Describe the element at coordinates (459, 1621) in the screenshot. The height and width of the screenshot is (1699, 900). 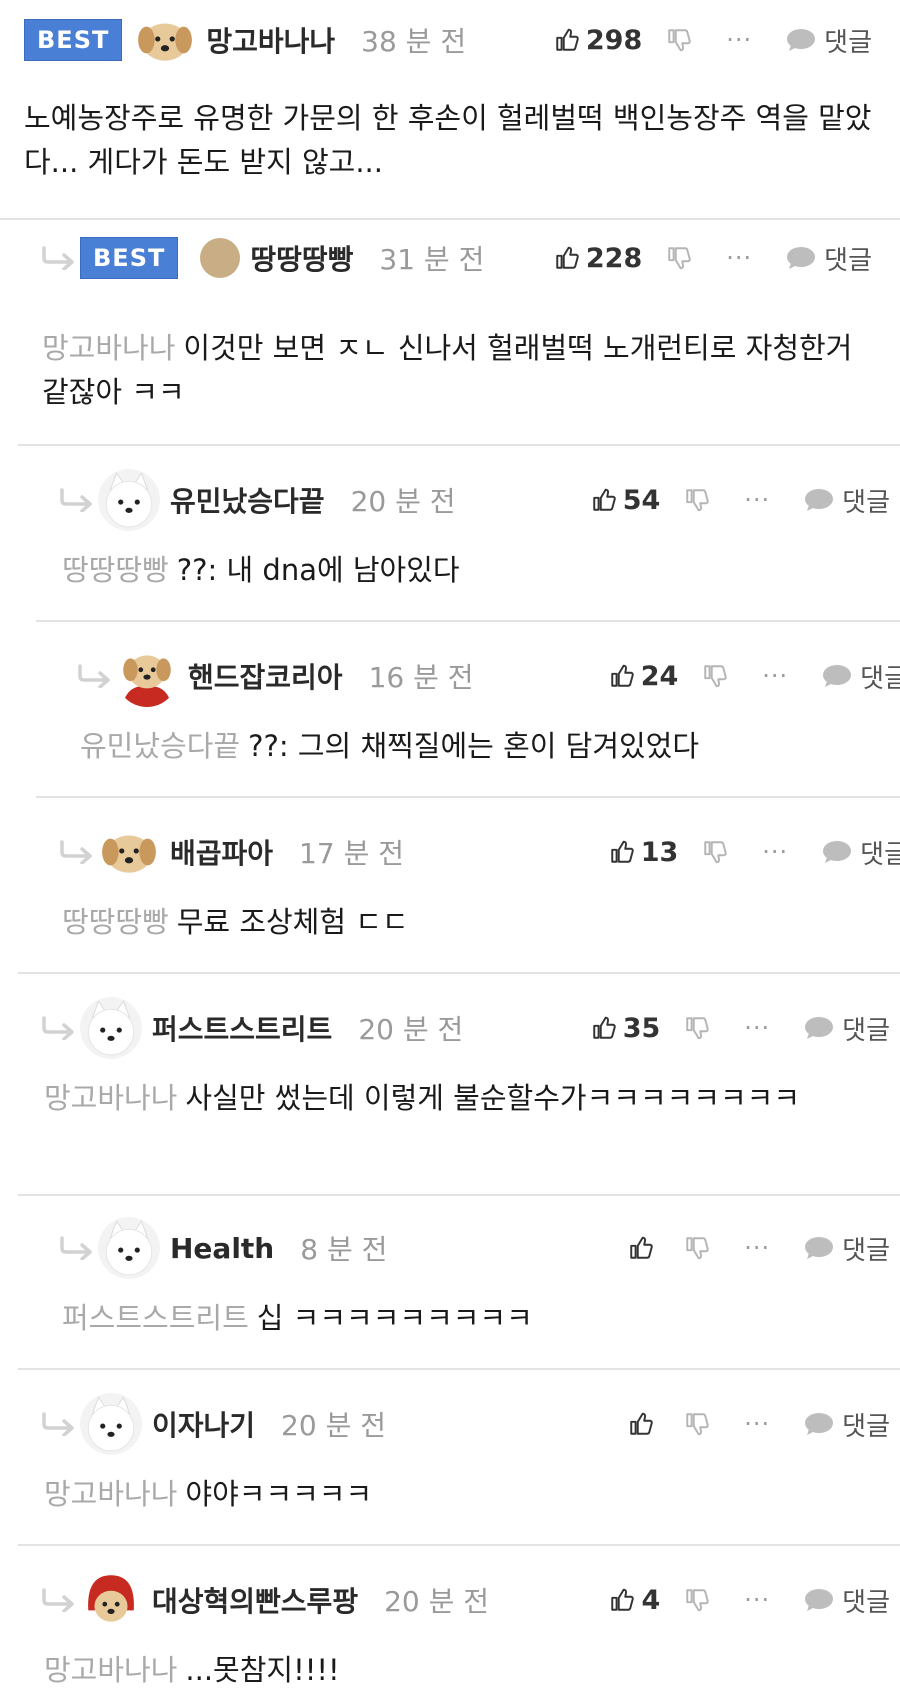
I see `comment-item: 대상혁의빤스루팡 20 분 전 4 ··· 댓글 망고바나나 ...못참지!!!!` at that location.